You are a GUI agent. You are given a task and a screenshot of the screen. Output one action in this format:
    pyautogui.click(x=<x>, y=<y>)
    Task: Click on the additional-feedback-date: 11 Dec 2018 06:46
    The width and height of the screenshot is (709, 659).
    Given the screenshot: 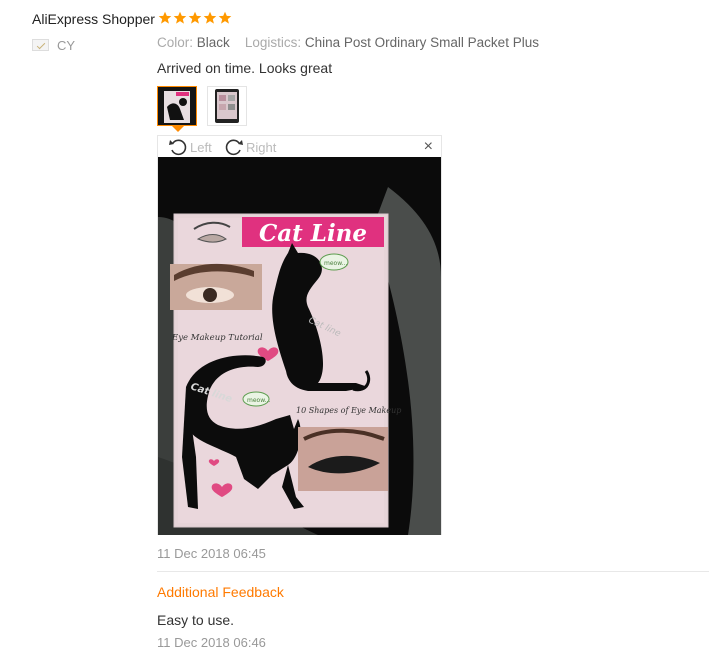 What is the action you would take?
    pyautogui.click(x=211, y=642)
    